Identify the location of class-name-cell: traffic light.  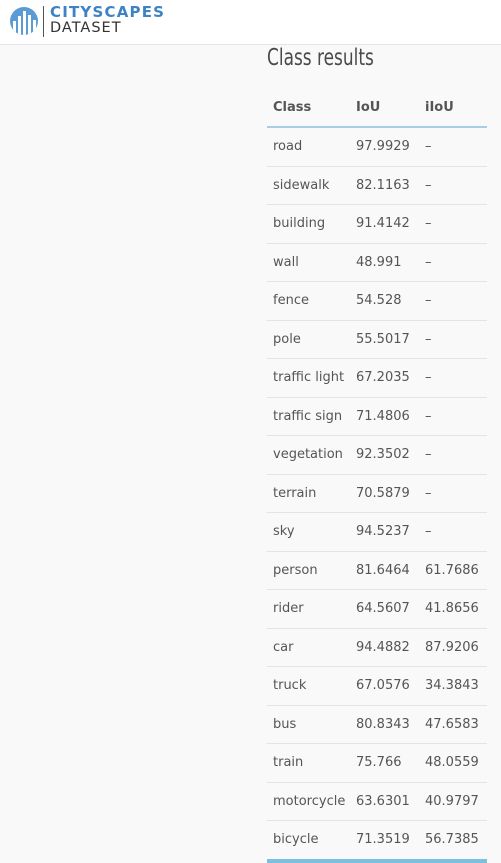
(308, 378).